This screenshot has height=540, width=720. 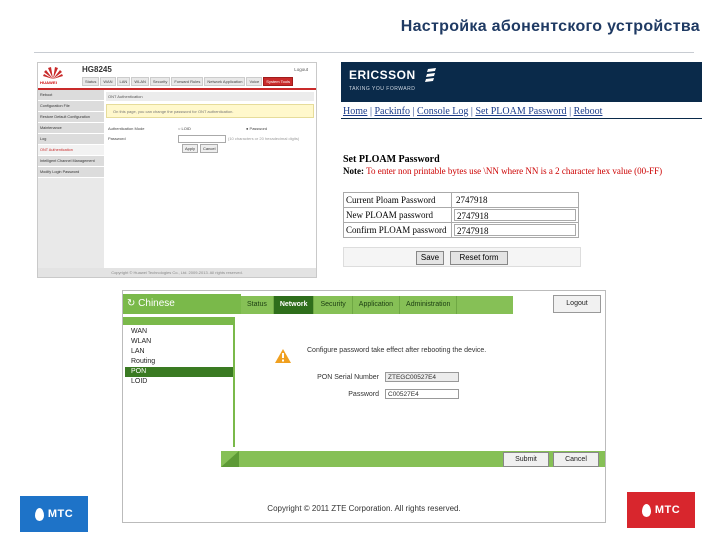 What do you see at coordinates (348, 377) in the screenshot?
I see `zte-serial-label: PON Serial Number` at bounding box center [348, 377].